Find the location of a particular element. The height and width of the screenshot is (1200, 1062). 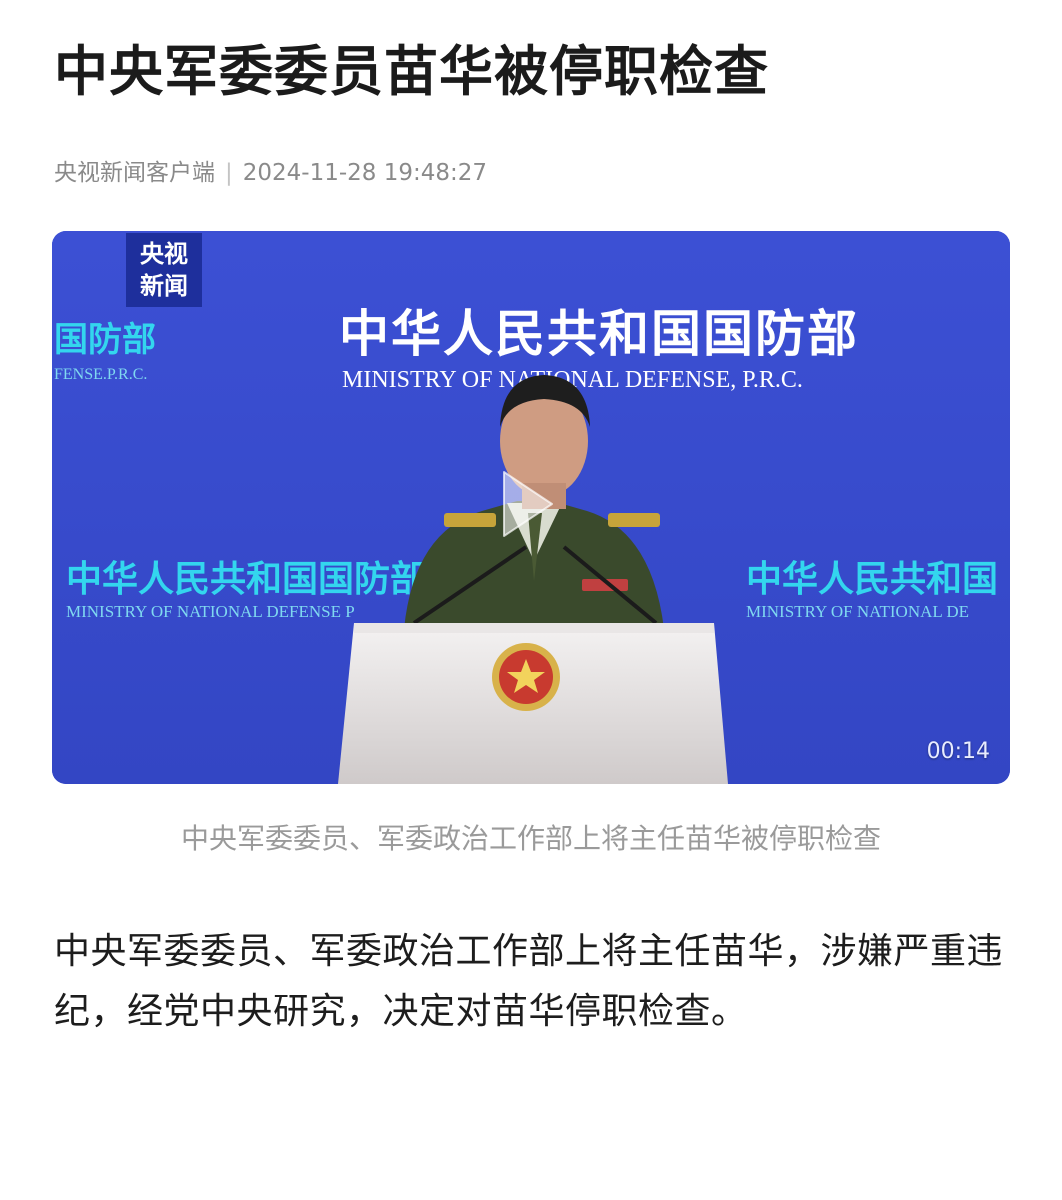

podium is located at coordinates (533, 703).